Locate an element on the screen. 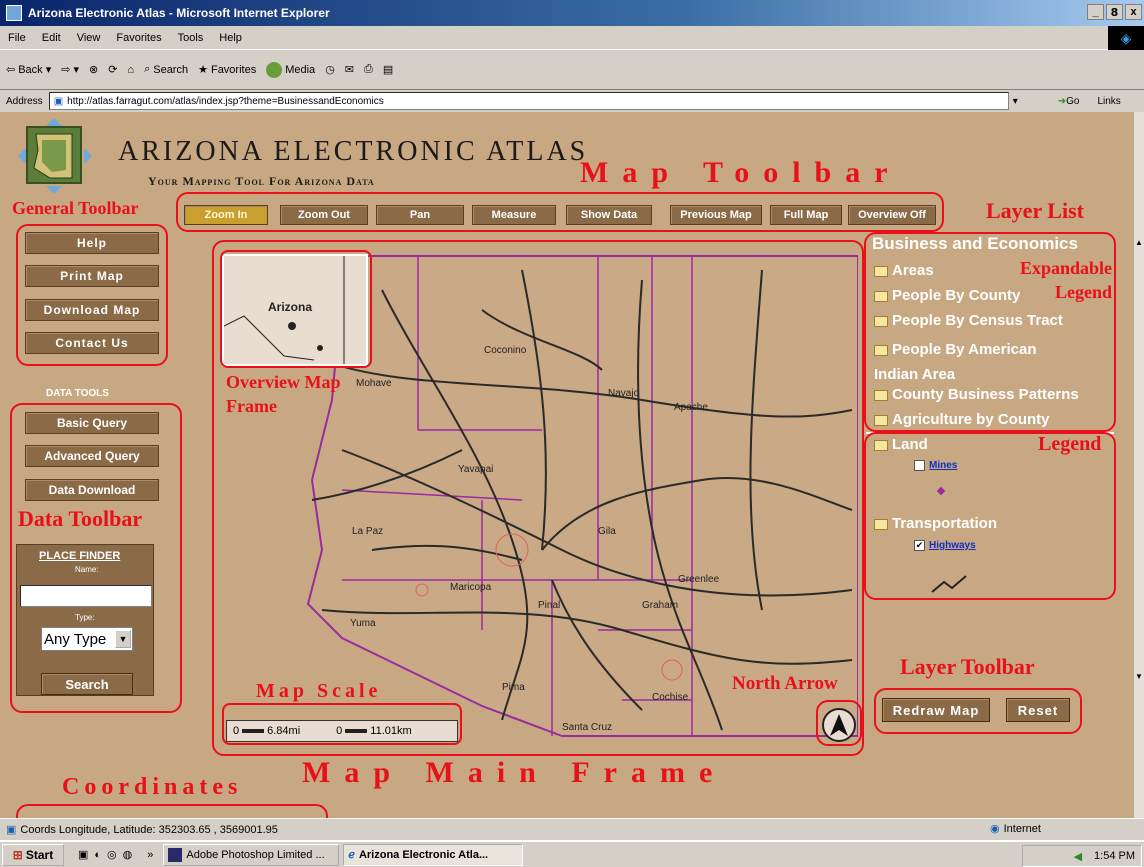  overview-map-outline is located at coordinates (296, 309).